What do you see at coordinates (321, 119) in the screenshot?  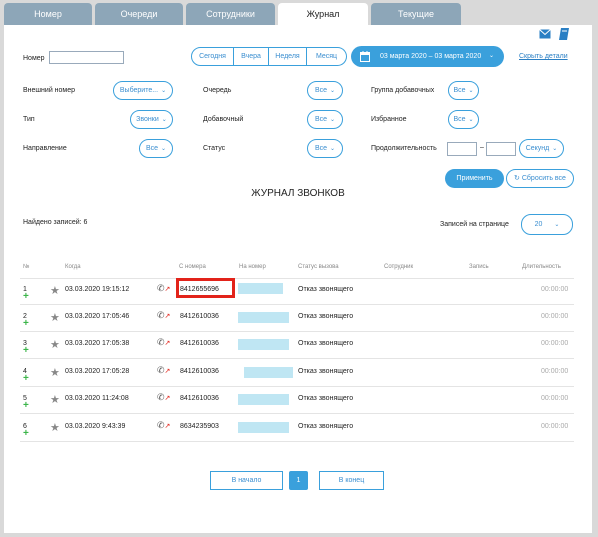 I see `extension-value: Все` at bounding box center [321, 119].